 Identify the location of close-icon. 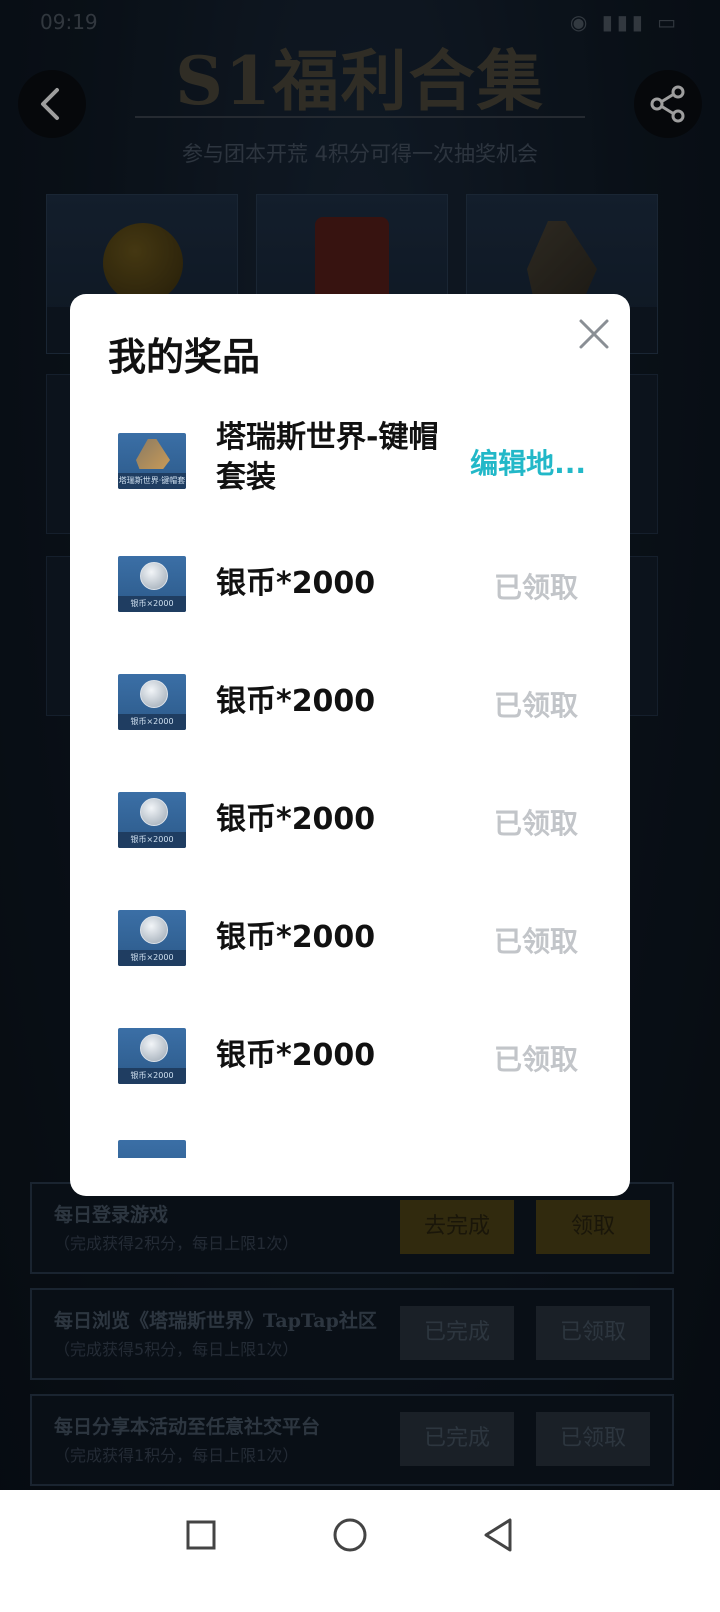
(594, 334).